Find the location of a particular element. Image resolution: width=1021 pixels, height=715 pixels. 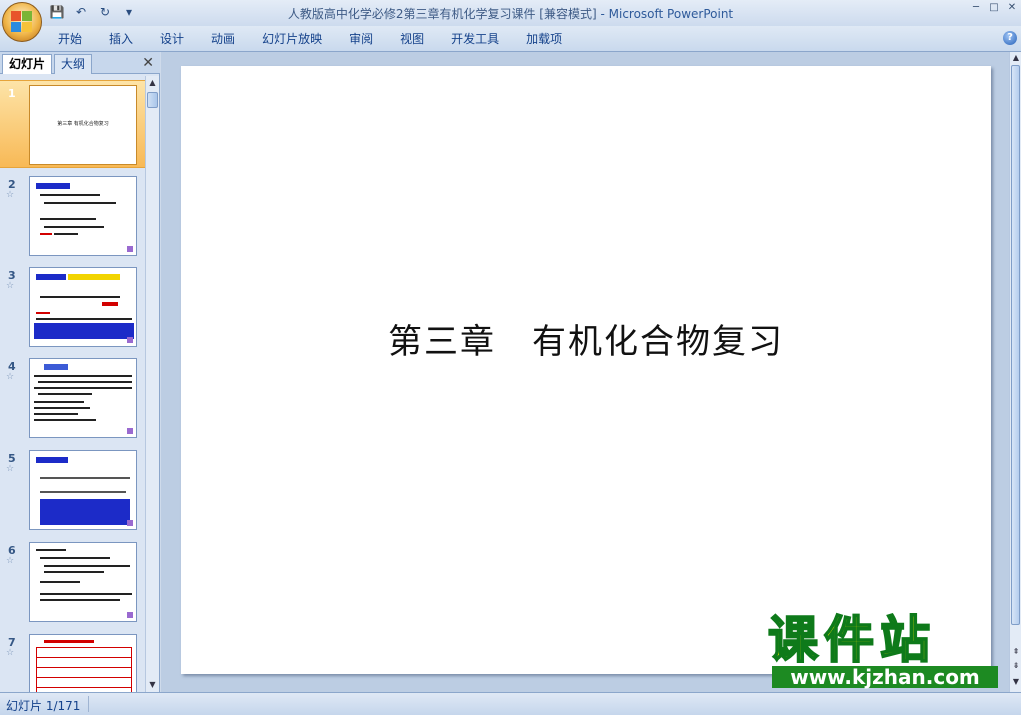

watermark-url: www.kjzhan.com is located at coordinates (885, 677).